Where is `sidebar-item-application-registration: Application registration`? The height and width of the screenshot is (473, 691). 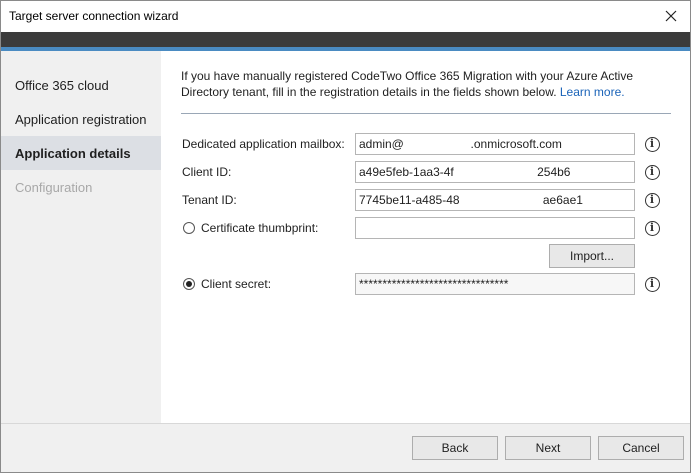 sidebar-item-application-registration: Application registration is located at coordinates (81, 119).